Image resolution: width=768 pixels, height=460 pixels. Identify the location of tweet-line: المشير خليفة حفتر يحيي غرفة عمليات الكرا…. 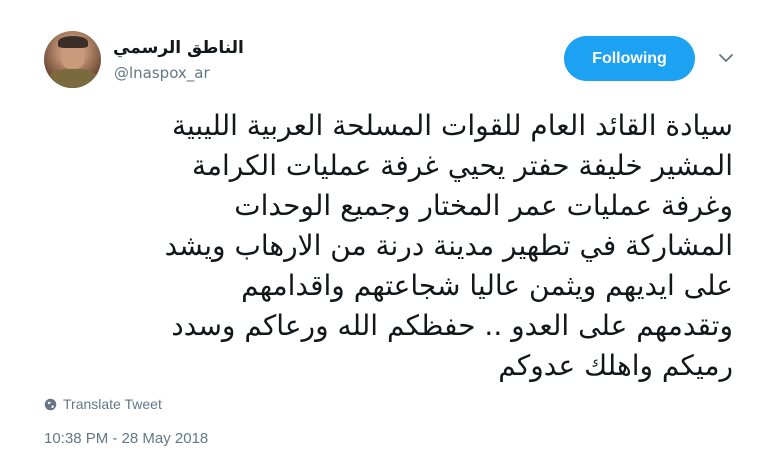
(462, 165).